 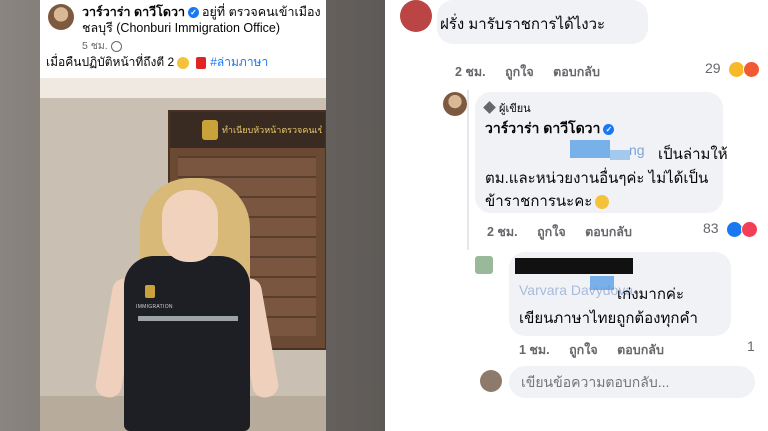 I want to click on author-reply-actions: 2 ชม. ถูกใจ ตอบกลับ, so click(x=567, y=232).